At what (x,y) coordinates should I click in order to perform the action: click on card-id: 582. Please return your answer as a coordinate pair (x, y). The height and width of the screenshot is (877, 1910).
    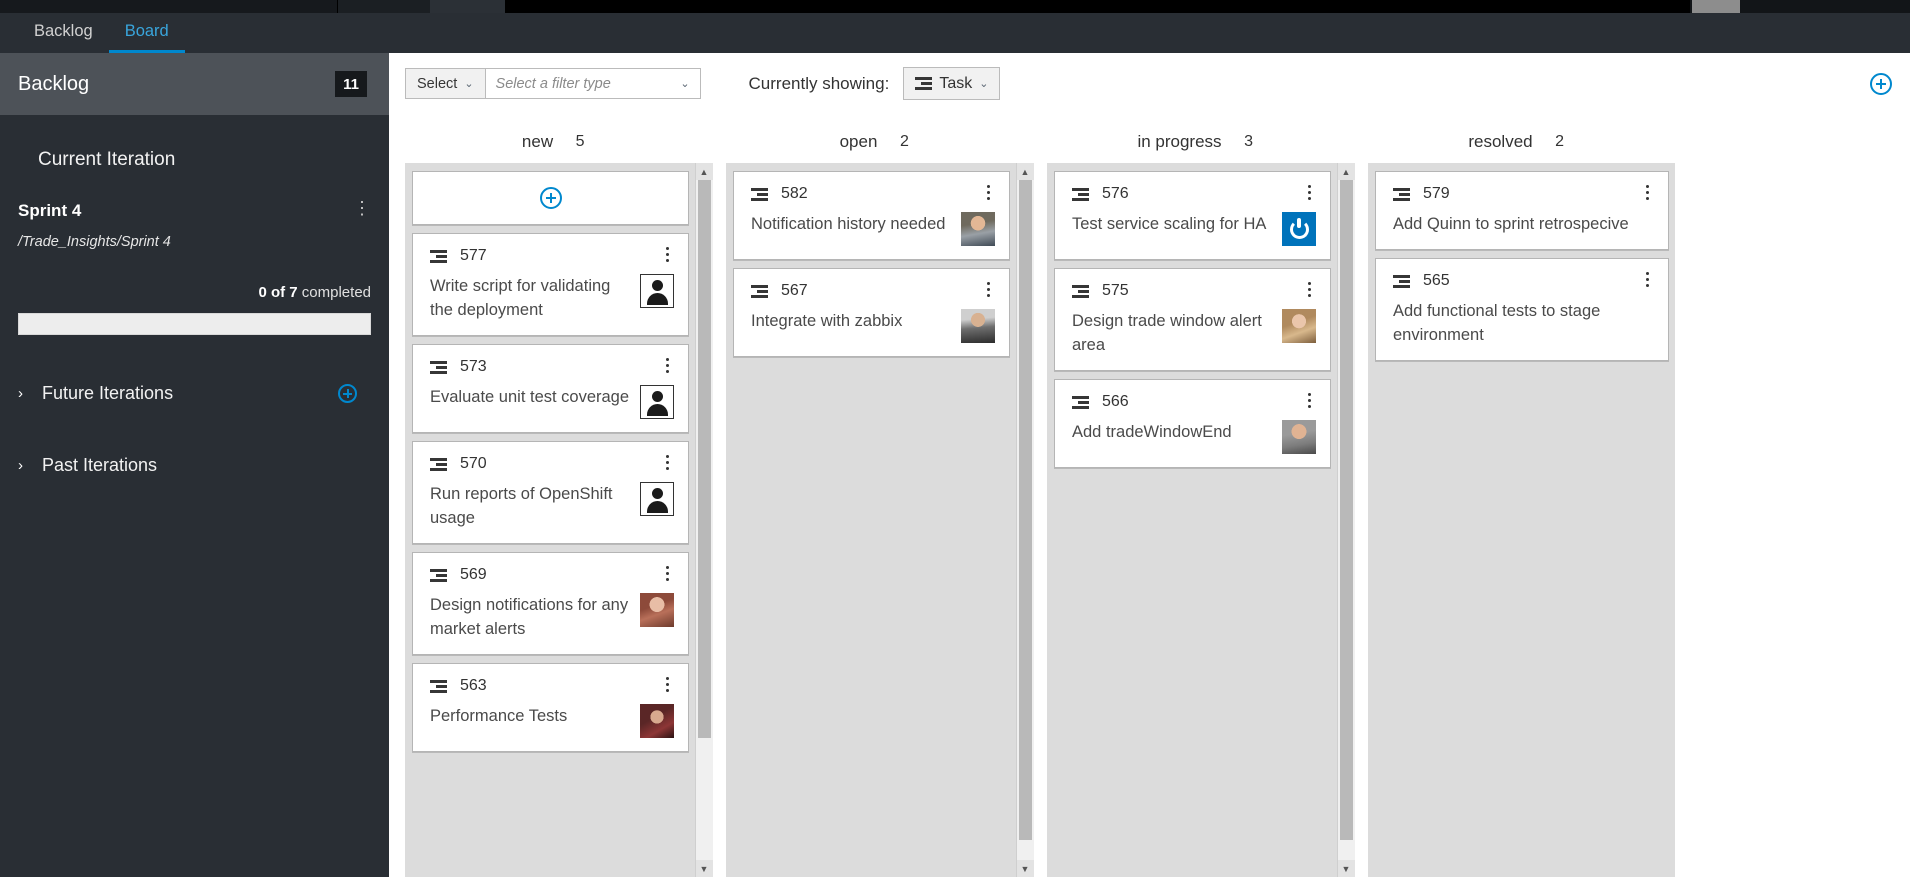
    Looking at the image, I should click on (794, 193).